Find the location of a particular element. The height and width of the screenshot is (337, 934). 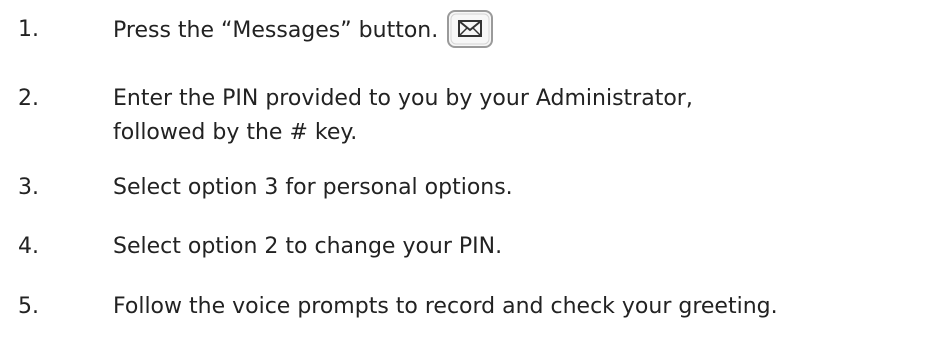

step-number: 3. is located at coordinates (28, 187).